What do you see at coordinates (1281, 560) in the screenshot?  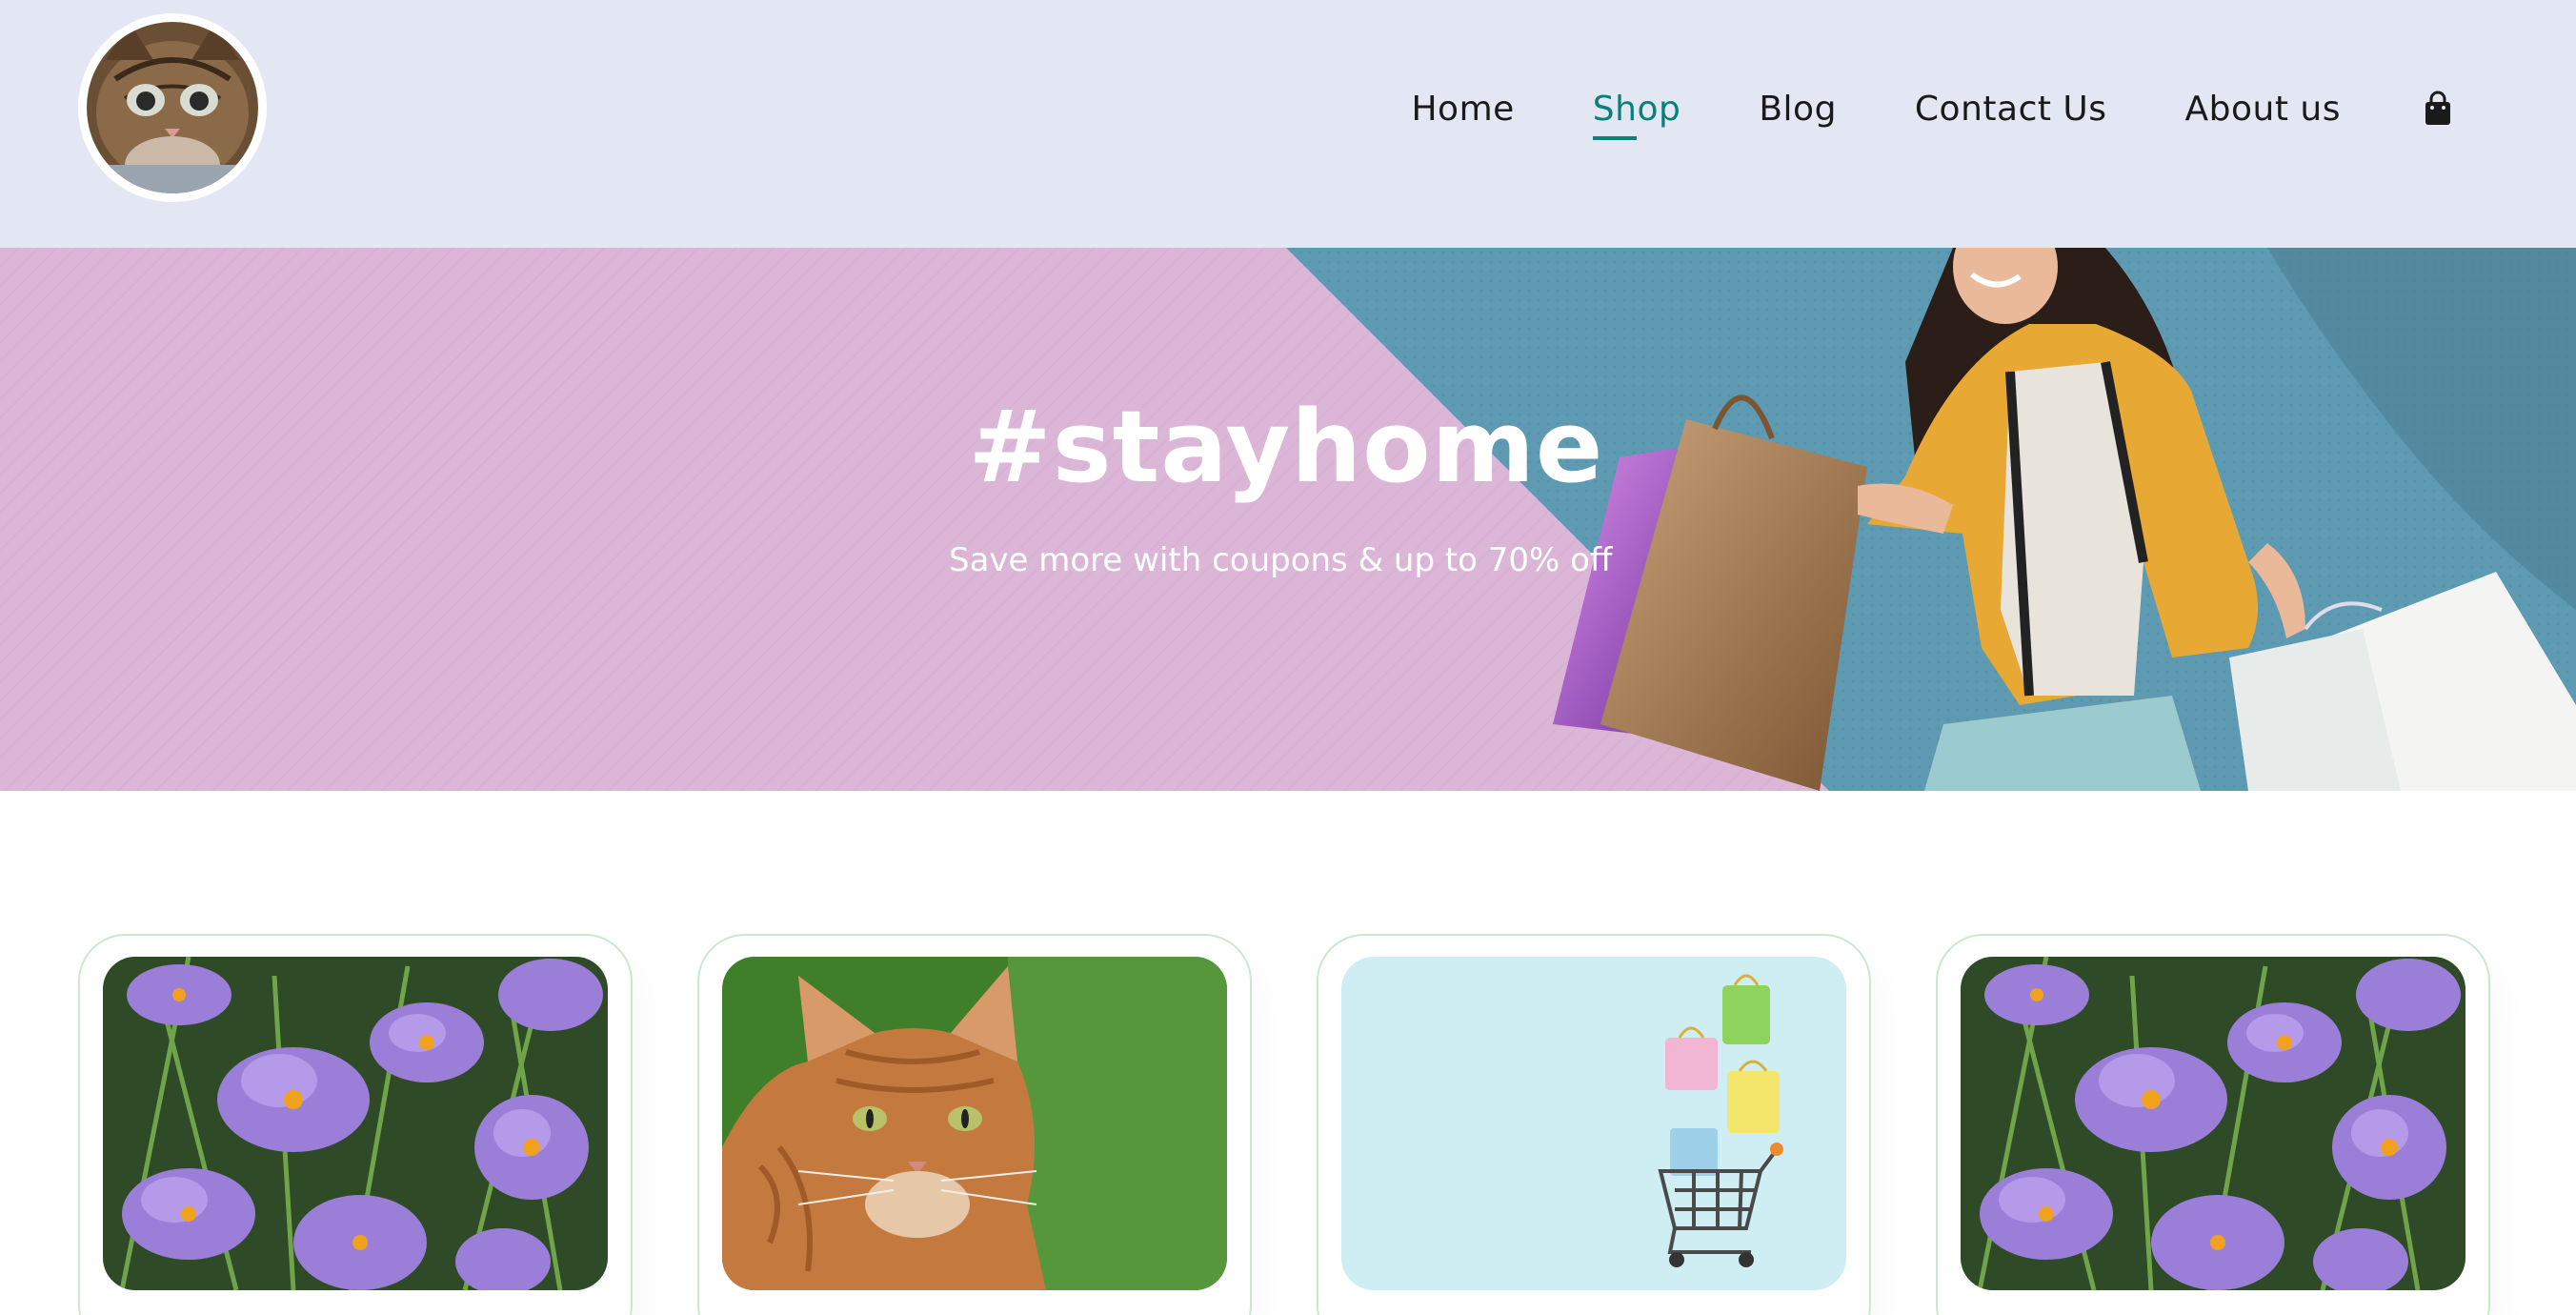 I see `hero-subtitle: Save more with coupons & up to 70% off` at bounding box center [1281, 560].